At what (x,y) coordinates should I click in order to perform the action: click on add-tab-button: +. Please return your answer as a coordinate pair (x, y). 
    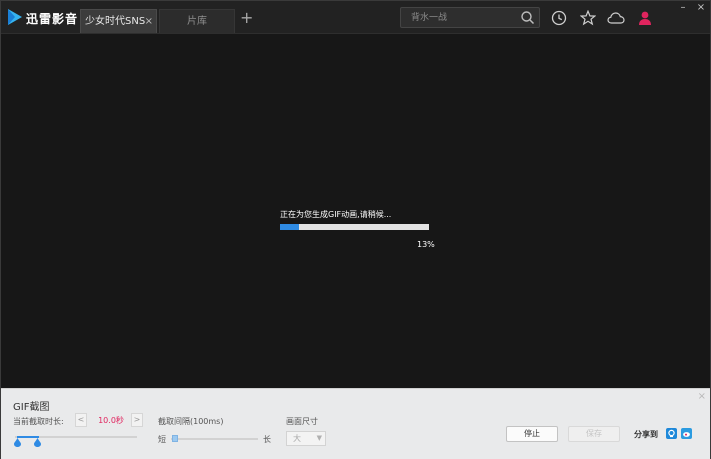
    Looking at the image, I should click on (246, 18).